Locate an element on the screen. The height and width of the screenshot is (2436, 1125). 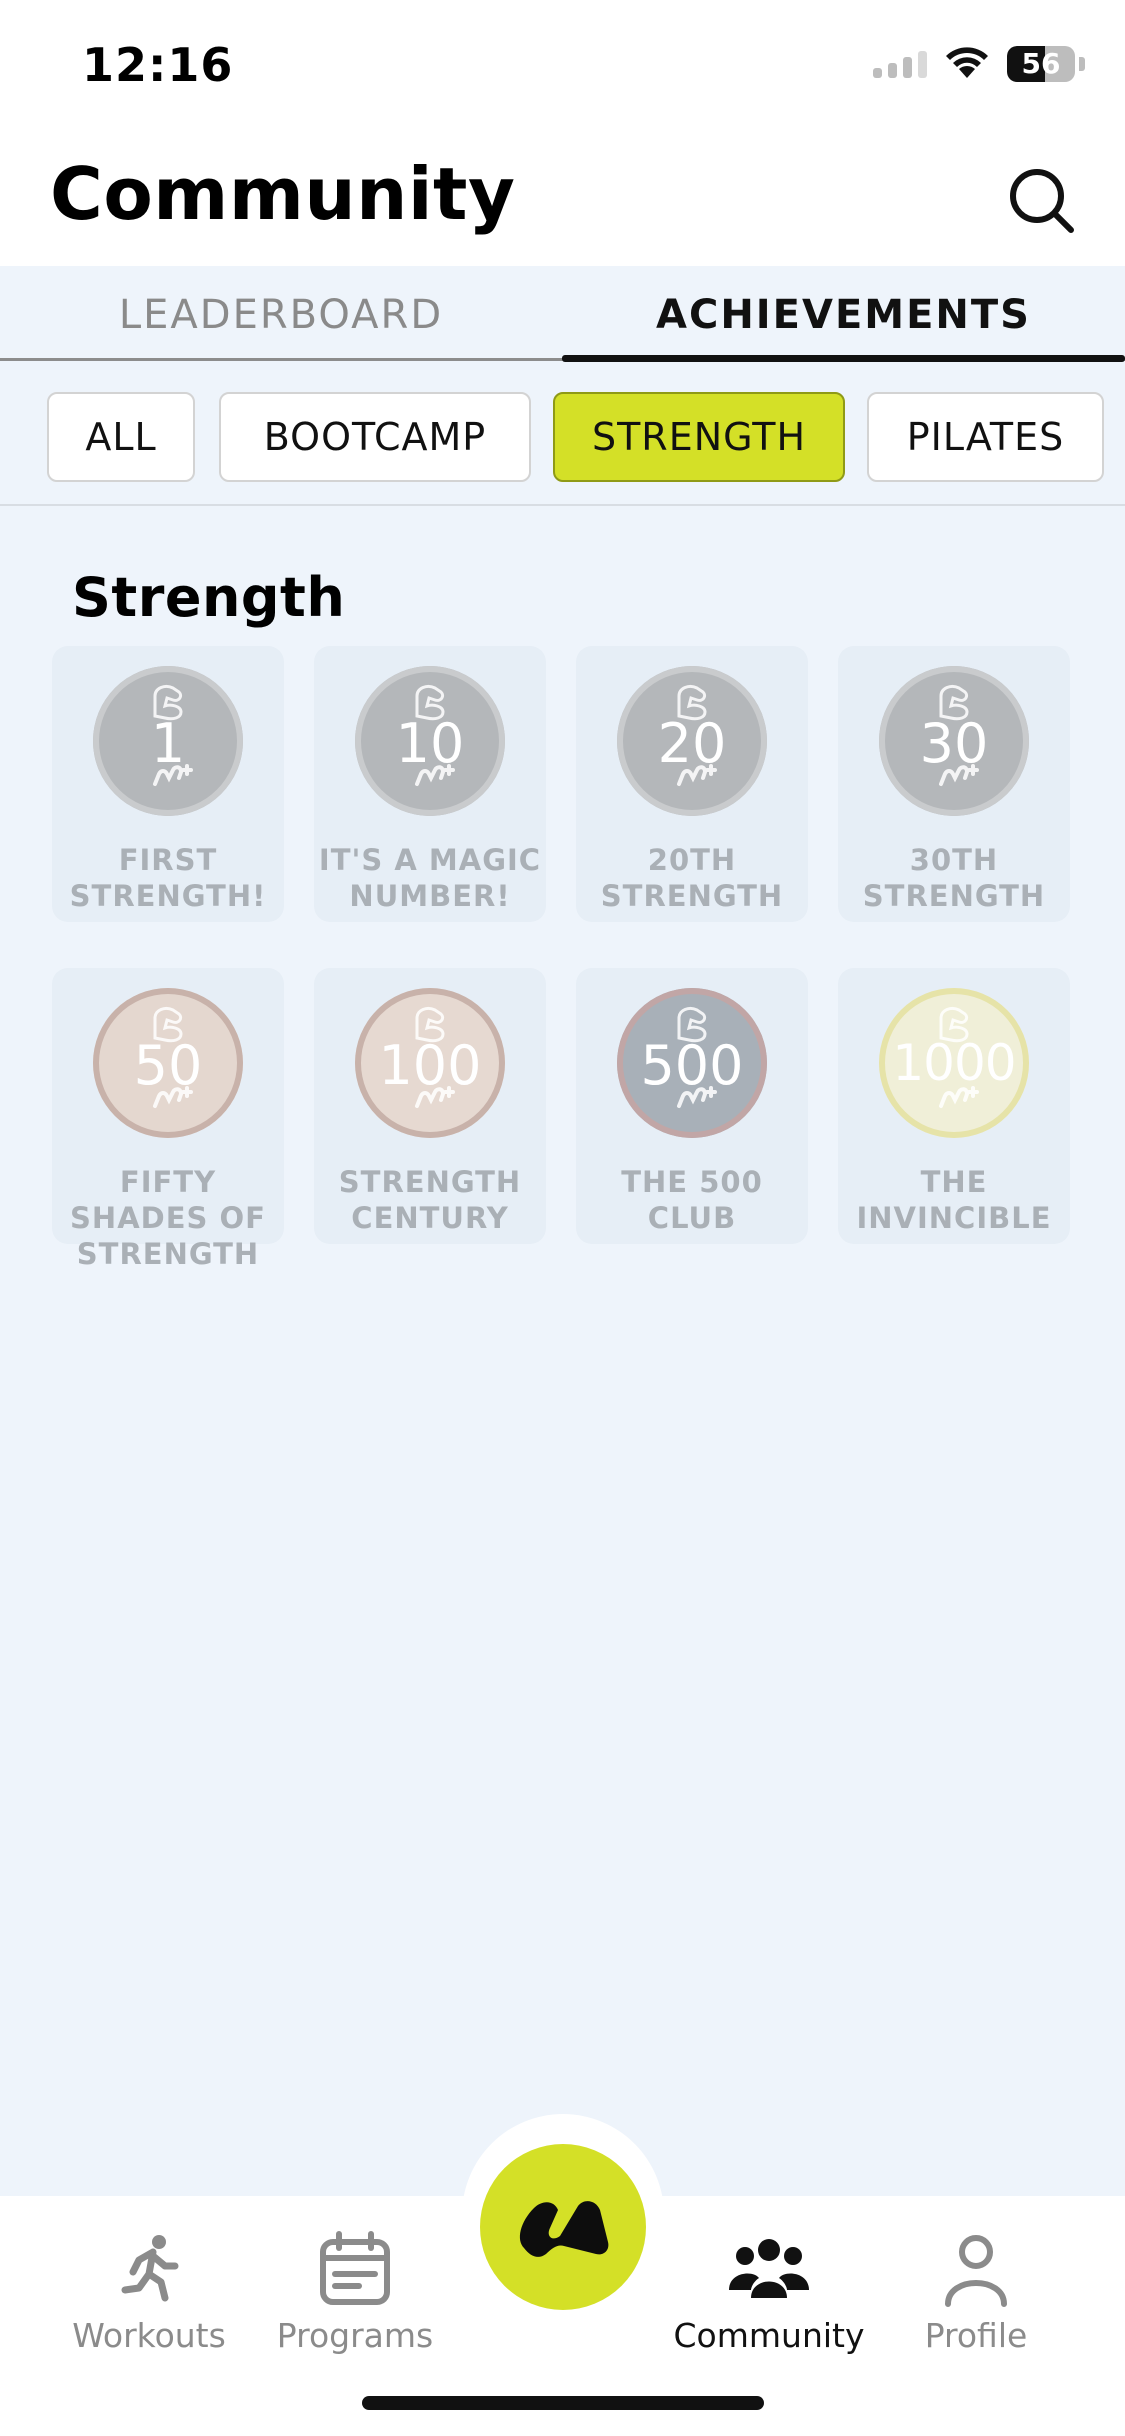
achievement-card: 30 30TH STRENGTH is located at coordinates (954, 784).